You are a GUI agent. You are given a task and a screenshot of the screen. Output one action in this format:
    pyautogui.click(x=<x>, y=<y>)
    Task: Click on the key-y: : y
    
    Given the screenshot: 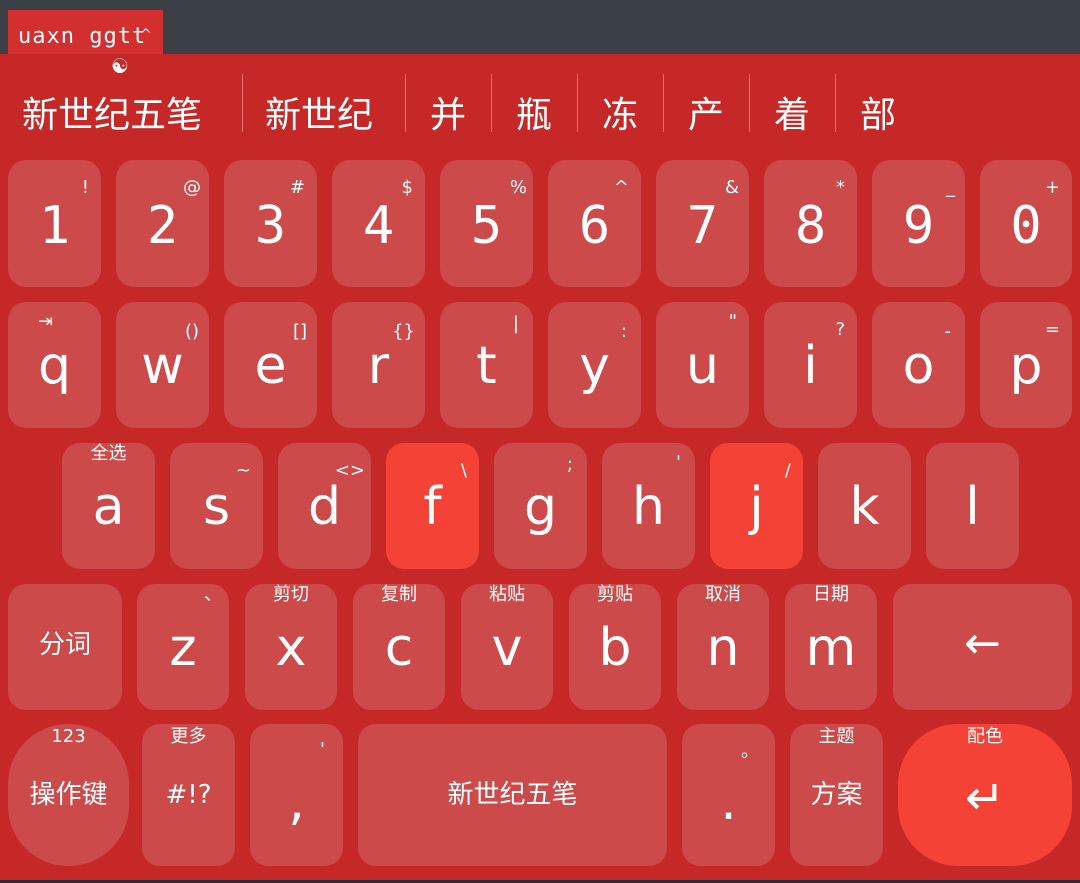 What is the action you would take?
    pyautogui.click(x=594, y=365)
    